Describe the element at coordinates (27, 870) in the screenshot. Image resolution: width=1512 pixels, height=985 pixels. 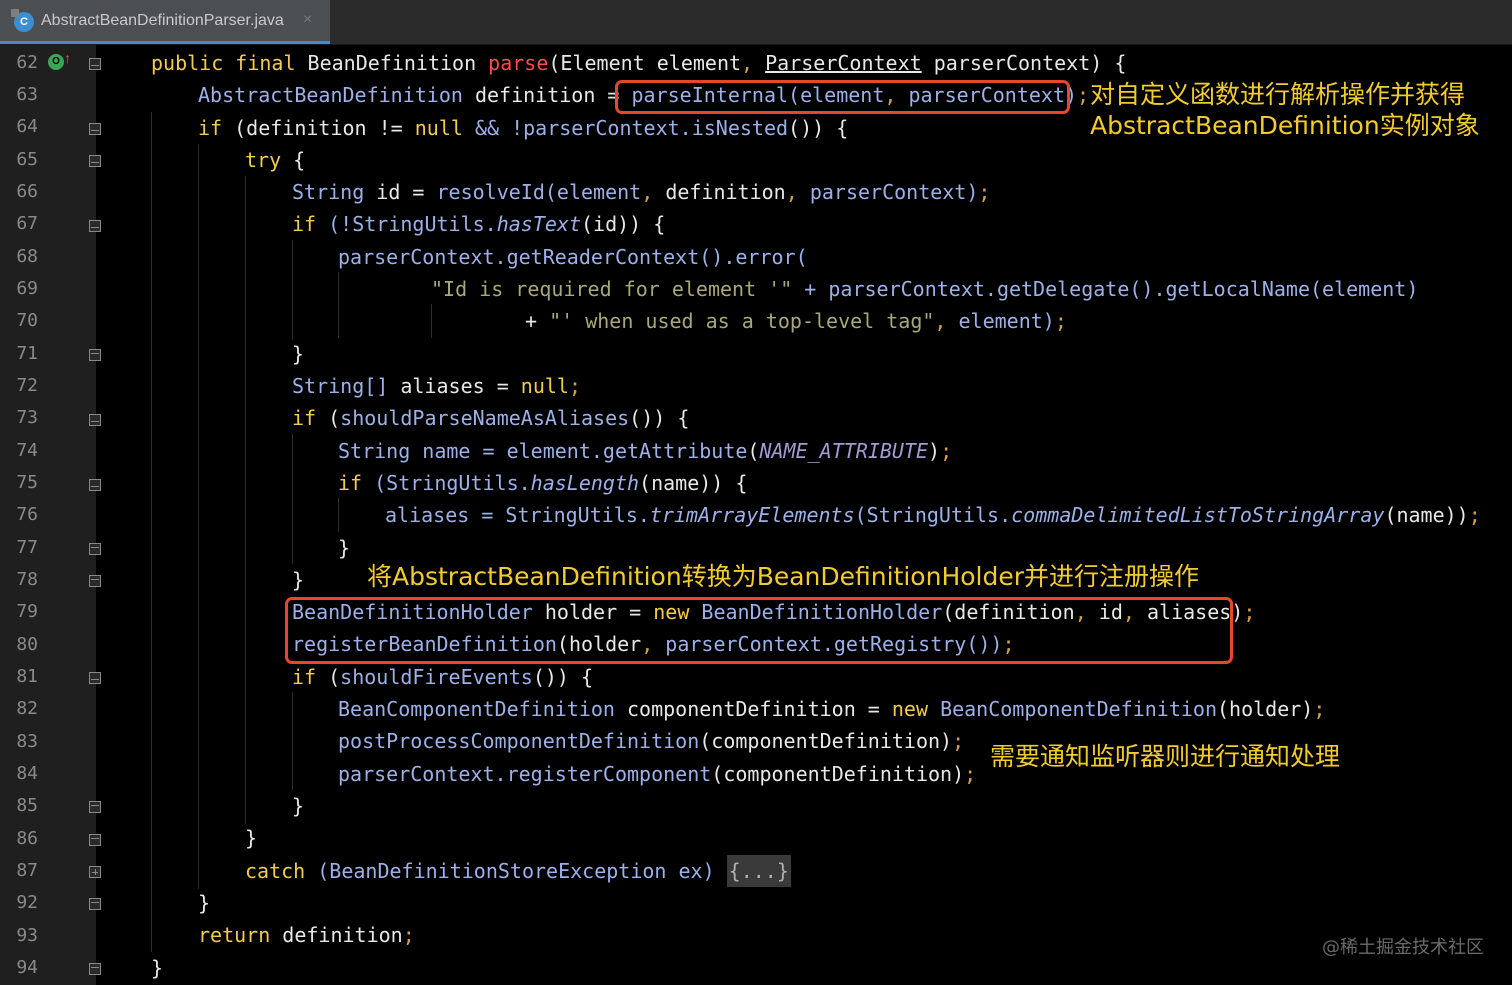
I see `line-number: 87` at that location.